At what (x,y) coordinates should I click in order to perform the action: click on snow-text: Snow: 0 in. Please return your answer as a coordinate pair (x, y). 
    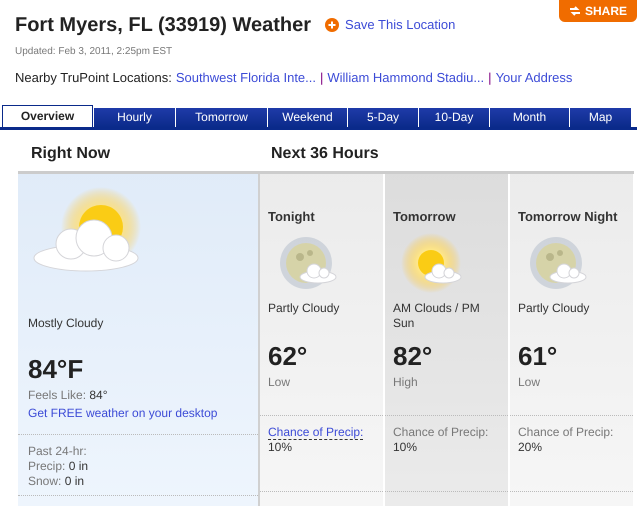
    Looking at the image, I should click on (57, 481).